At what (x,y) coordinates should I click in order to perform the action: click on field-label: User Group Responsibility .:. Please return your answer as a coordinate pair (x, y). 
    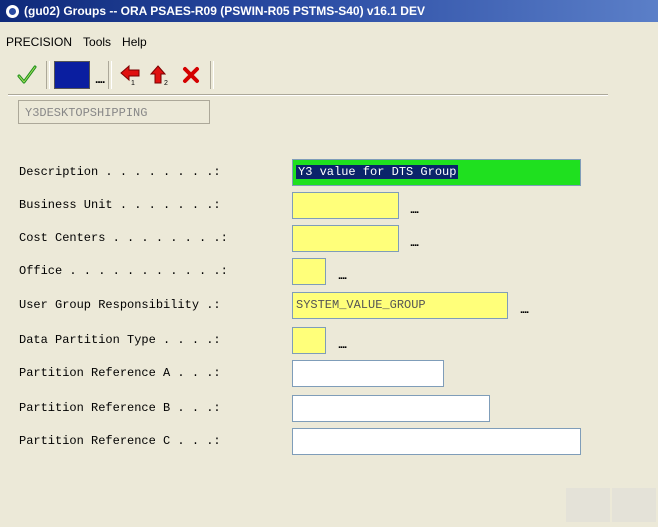
    Looking at the image, I should click on (120, 305).